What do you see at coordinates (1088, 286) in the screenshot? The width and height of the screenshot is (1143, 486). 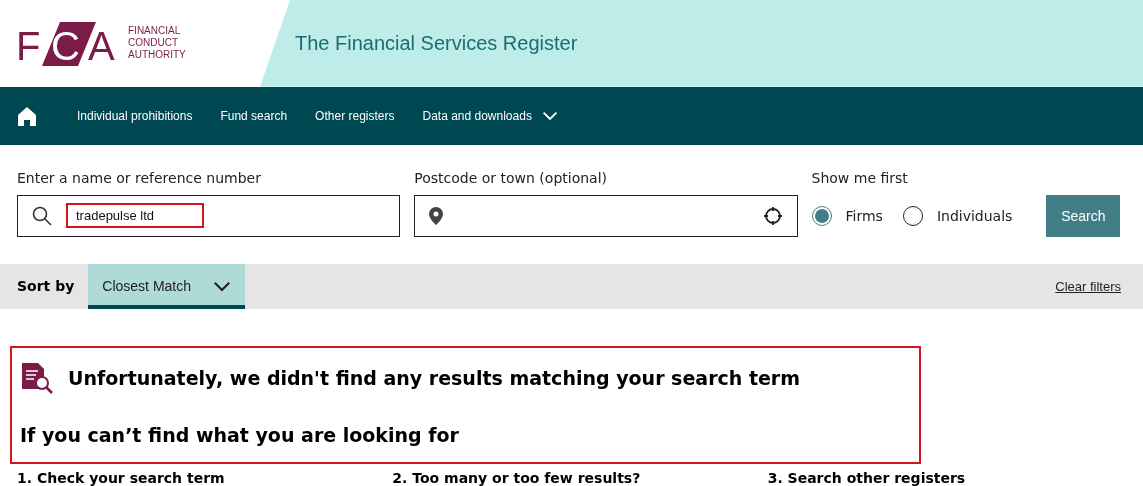 I see `clear-filters-link: Clear filters` at bounding box center [1088, 286].